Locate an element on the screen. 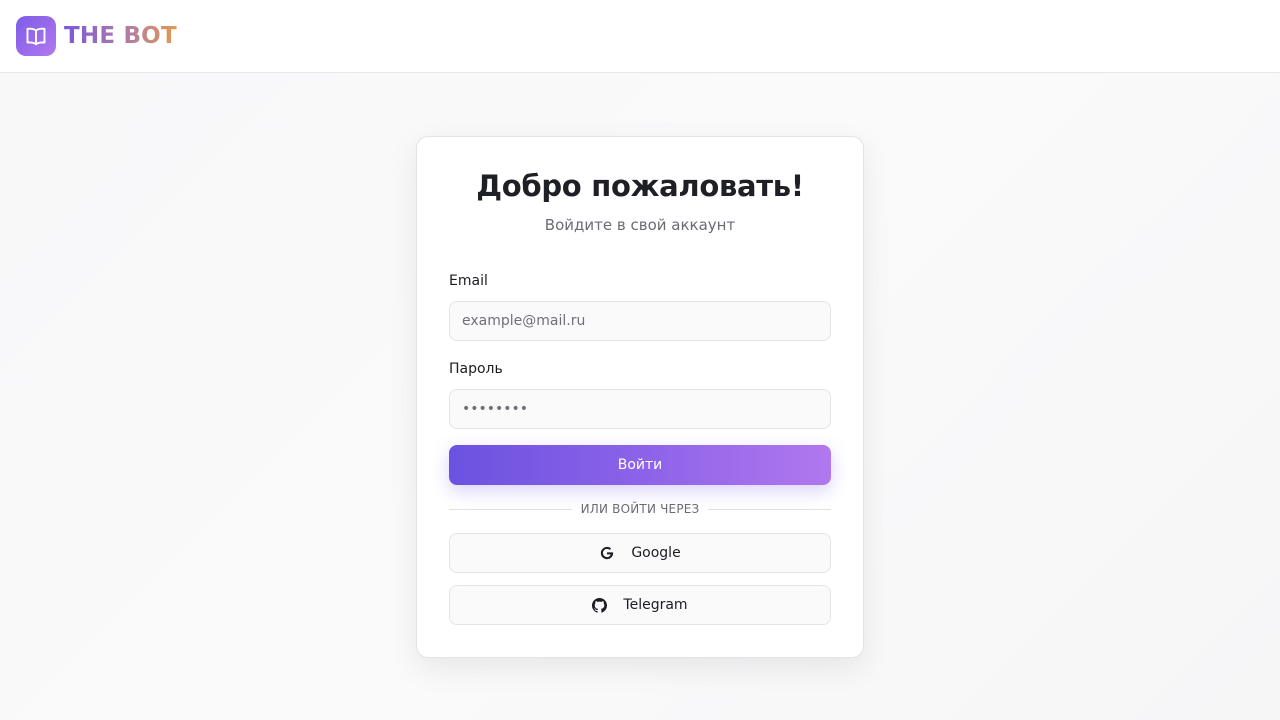  email-label: Email is located at coordinates (468, 281).